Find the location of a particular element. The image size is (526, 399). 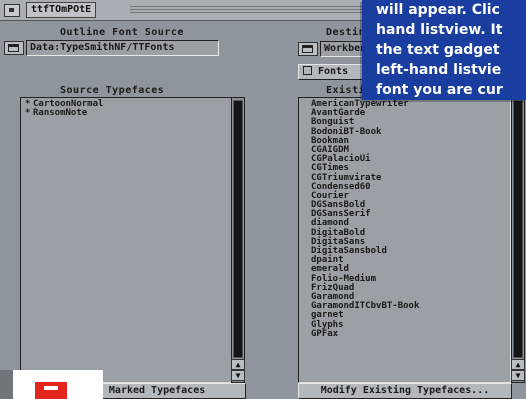

source-path-field: Data:TypeSmithNF/TTFonts is located at coordinates (122, 48).